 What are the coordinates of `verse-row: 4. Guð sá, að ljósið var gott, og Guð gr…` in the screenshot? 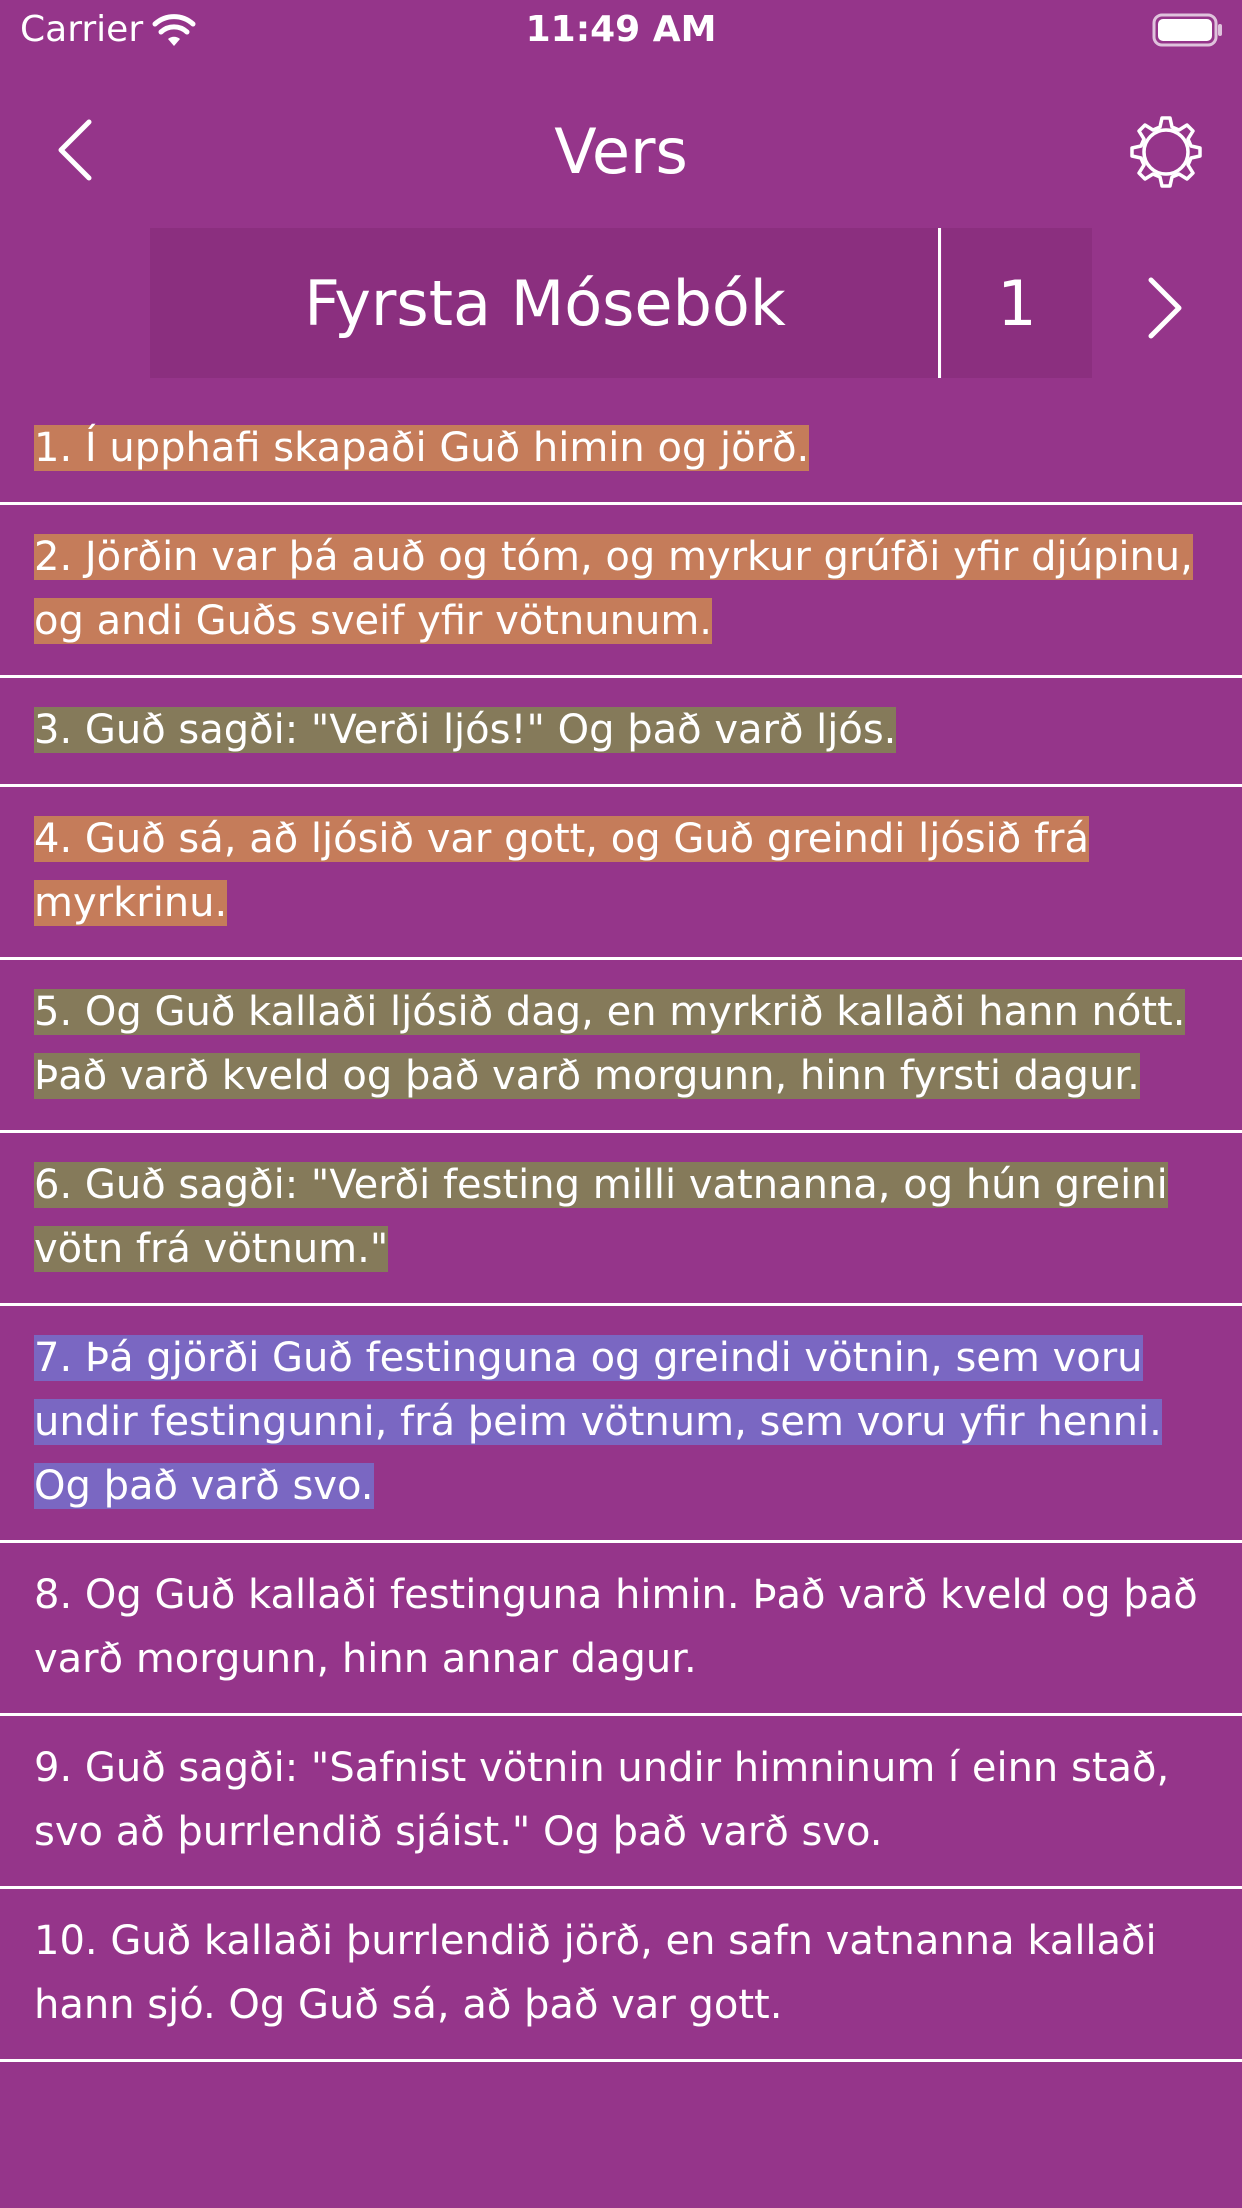 It's located at (621, 873).